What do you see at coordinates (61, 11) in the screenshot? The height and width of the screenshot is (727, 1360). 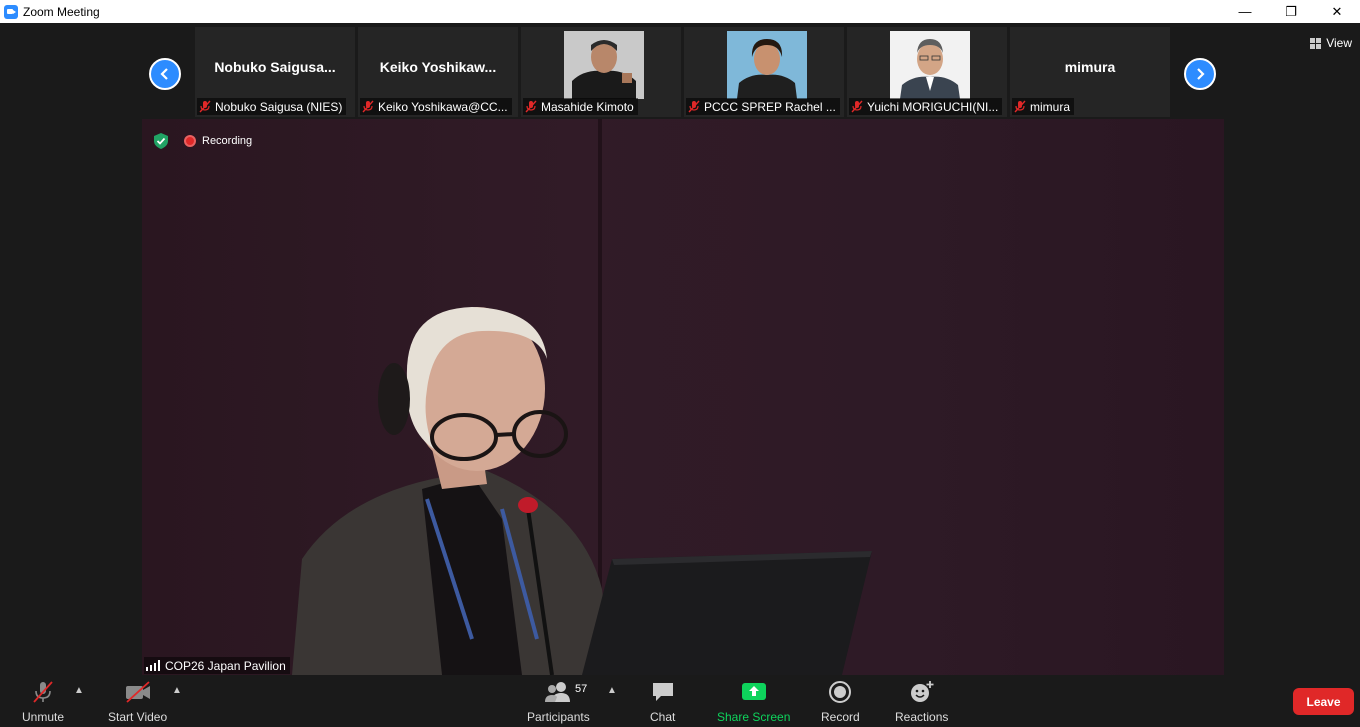 I see `window-title: Zoom Meeting` at bounding box center [61, 11].